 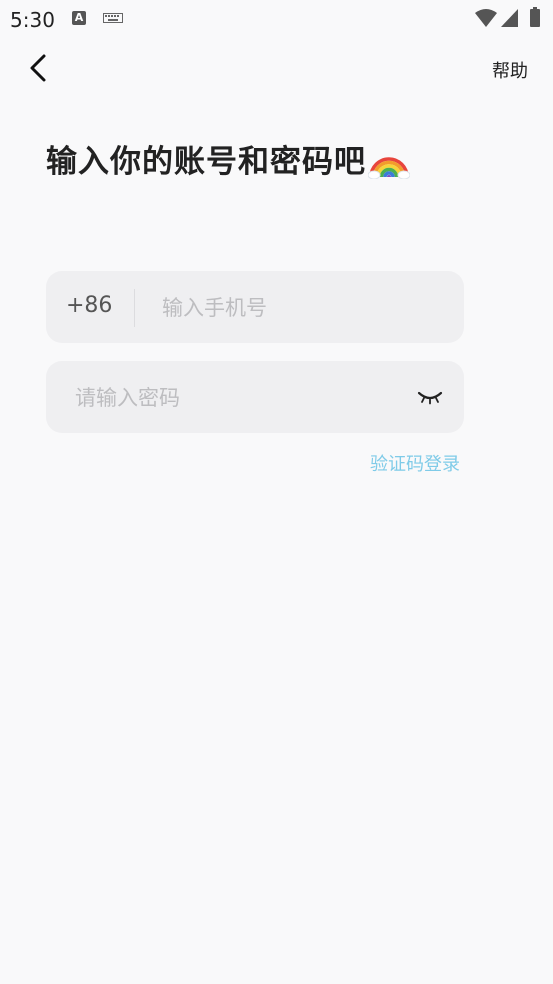 What do you see at coordinates (302, 308) in the screenshot?
I see `phone-input` at bounding box center [302, 308].